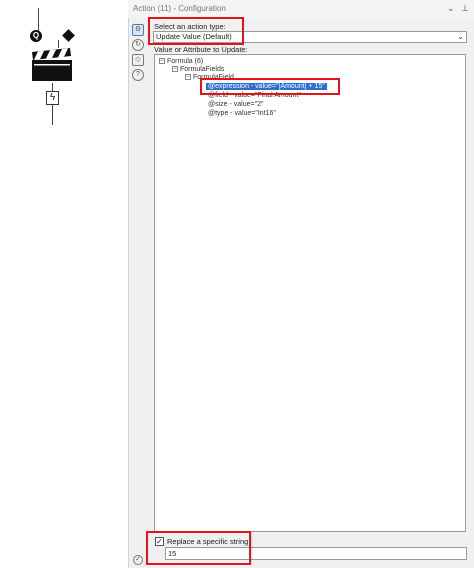 The image size is (474, 568). I want to click on panel-title: Action (11) - Configuration, so click(179, 8).